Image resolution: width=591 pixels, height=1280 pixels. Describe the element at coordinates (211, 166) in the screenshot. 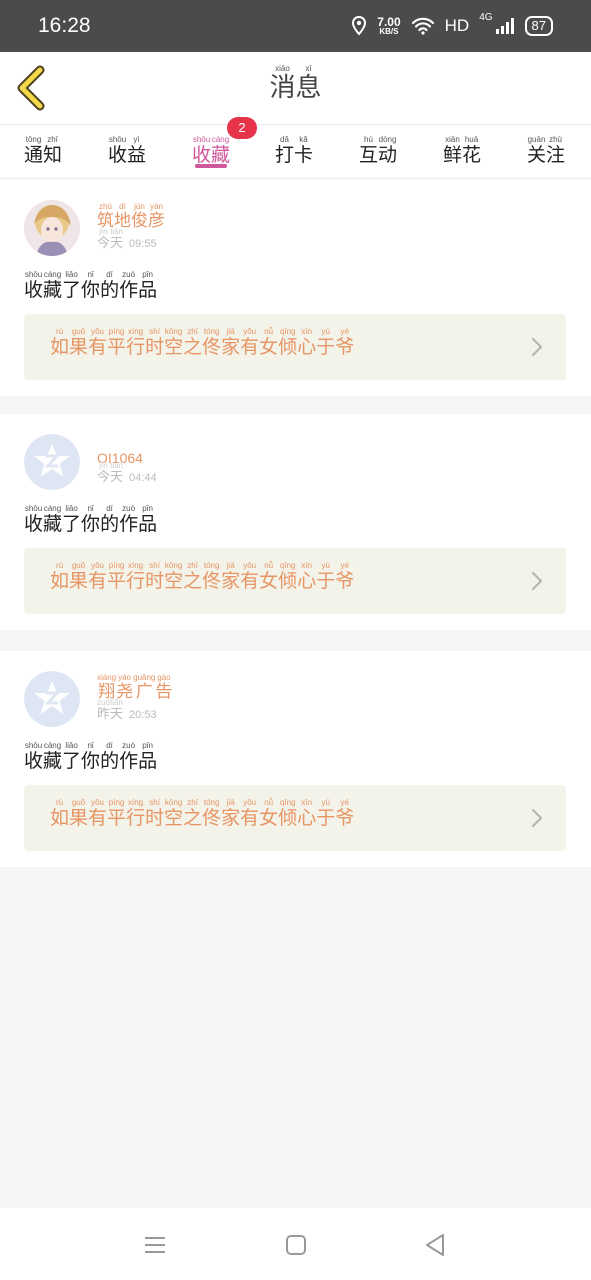

I see `active-tab-indicator` at that location.